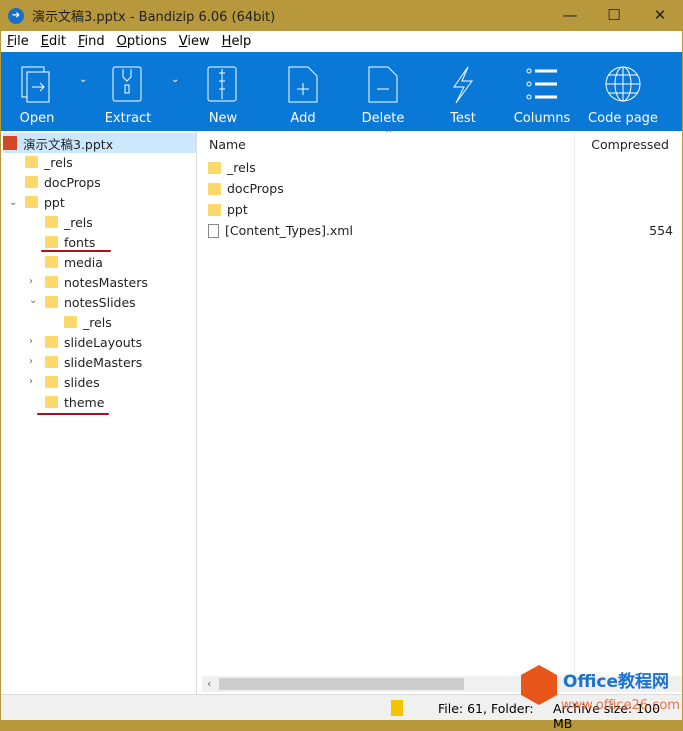  I want to click on close-button: ✕, so click(660, 15).